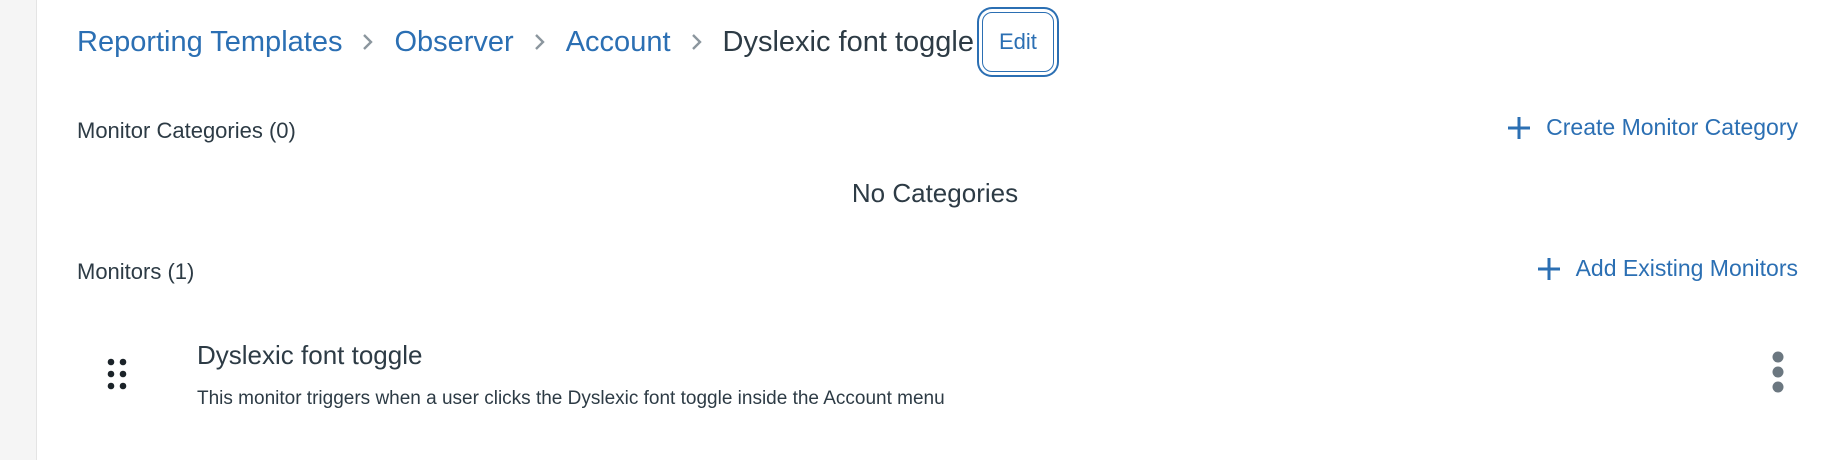 This screenshot has width=1834, height=460. I want to click on empty-categories-message: No Categories, so click(935, 193).